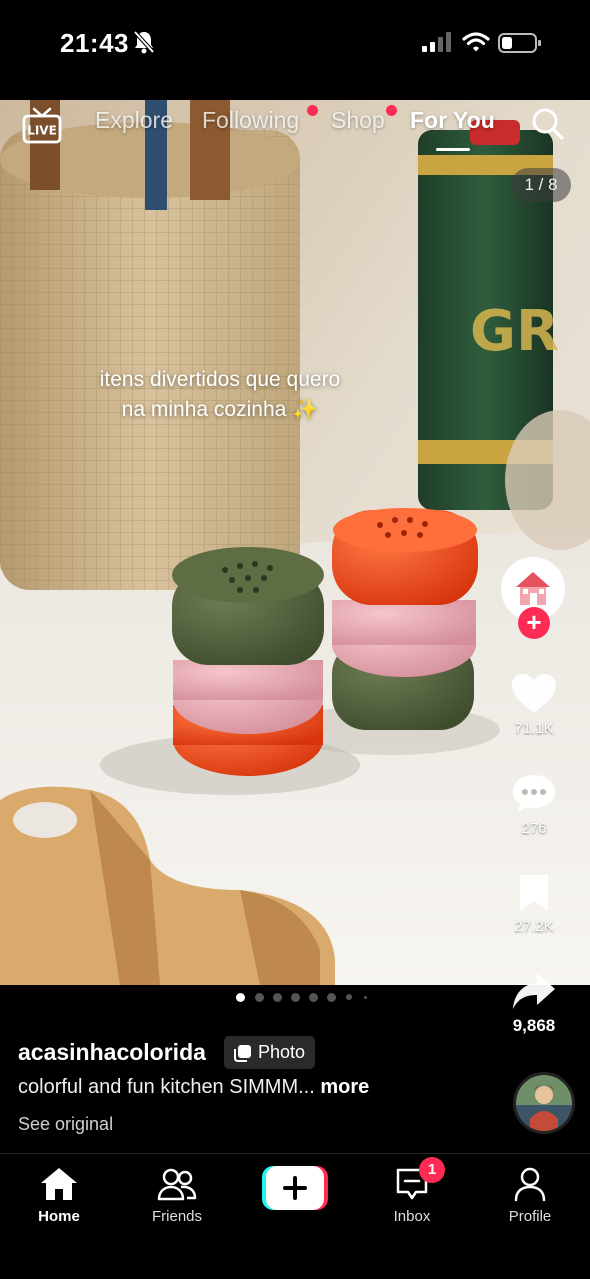  Describe the element at coordinates (476, 42) in the screenshot. I see `wifi-icon` at that location.